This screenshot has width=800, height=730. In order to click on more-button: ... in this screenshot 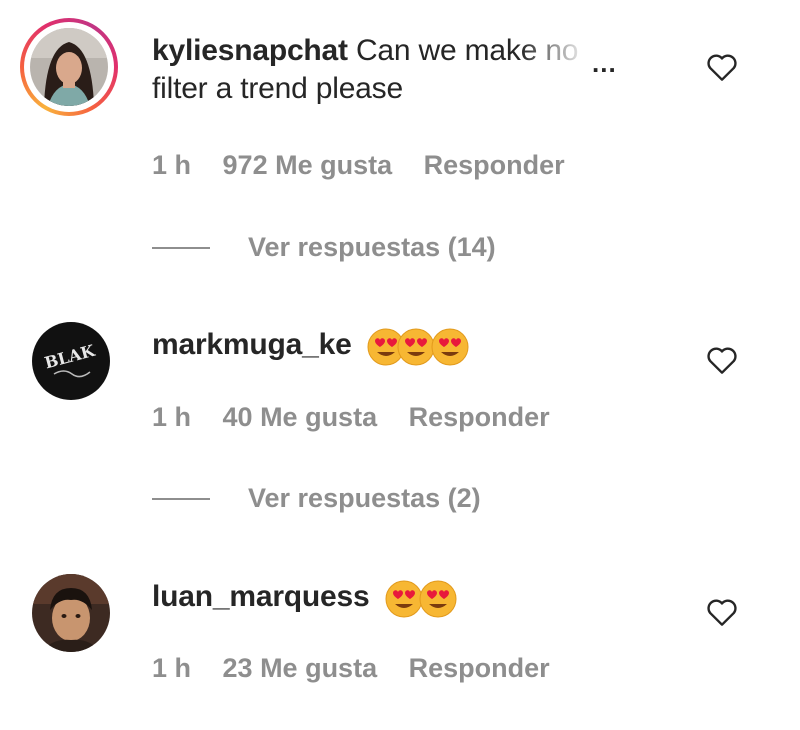, I will do `click(604, 63)`.